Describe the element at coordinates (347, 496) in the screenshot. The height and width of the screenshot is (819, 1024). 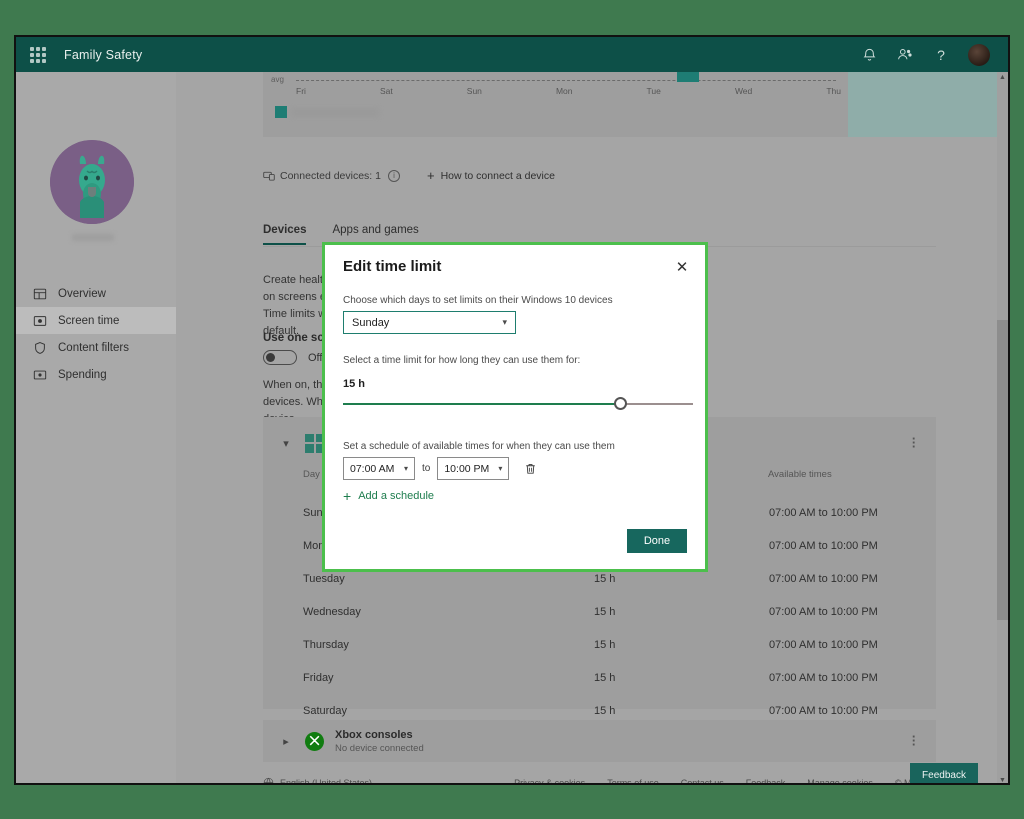
I see `plus-icon: +` at that location.